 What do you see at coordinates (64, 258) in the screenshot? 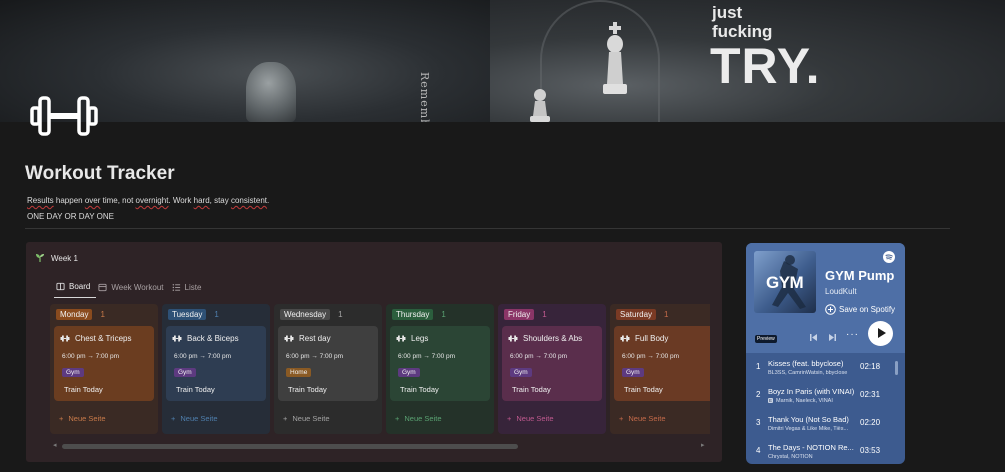
I see `view-name: Week 1` at bounding box center [64, 258].